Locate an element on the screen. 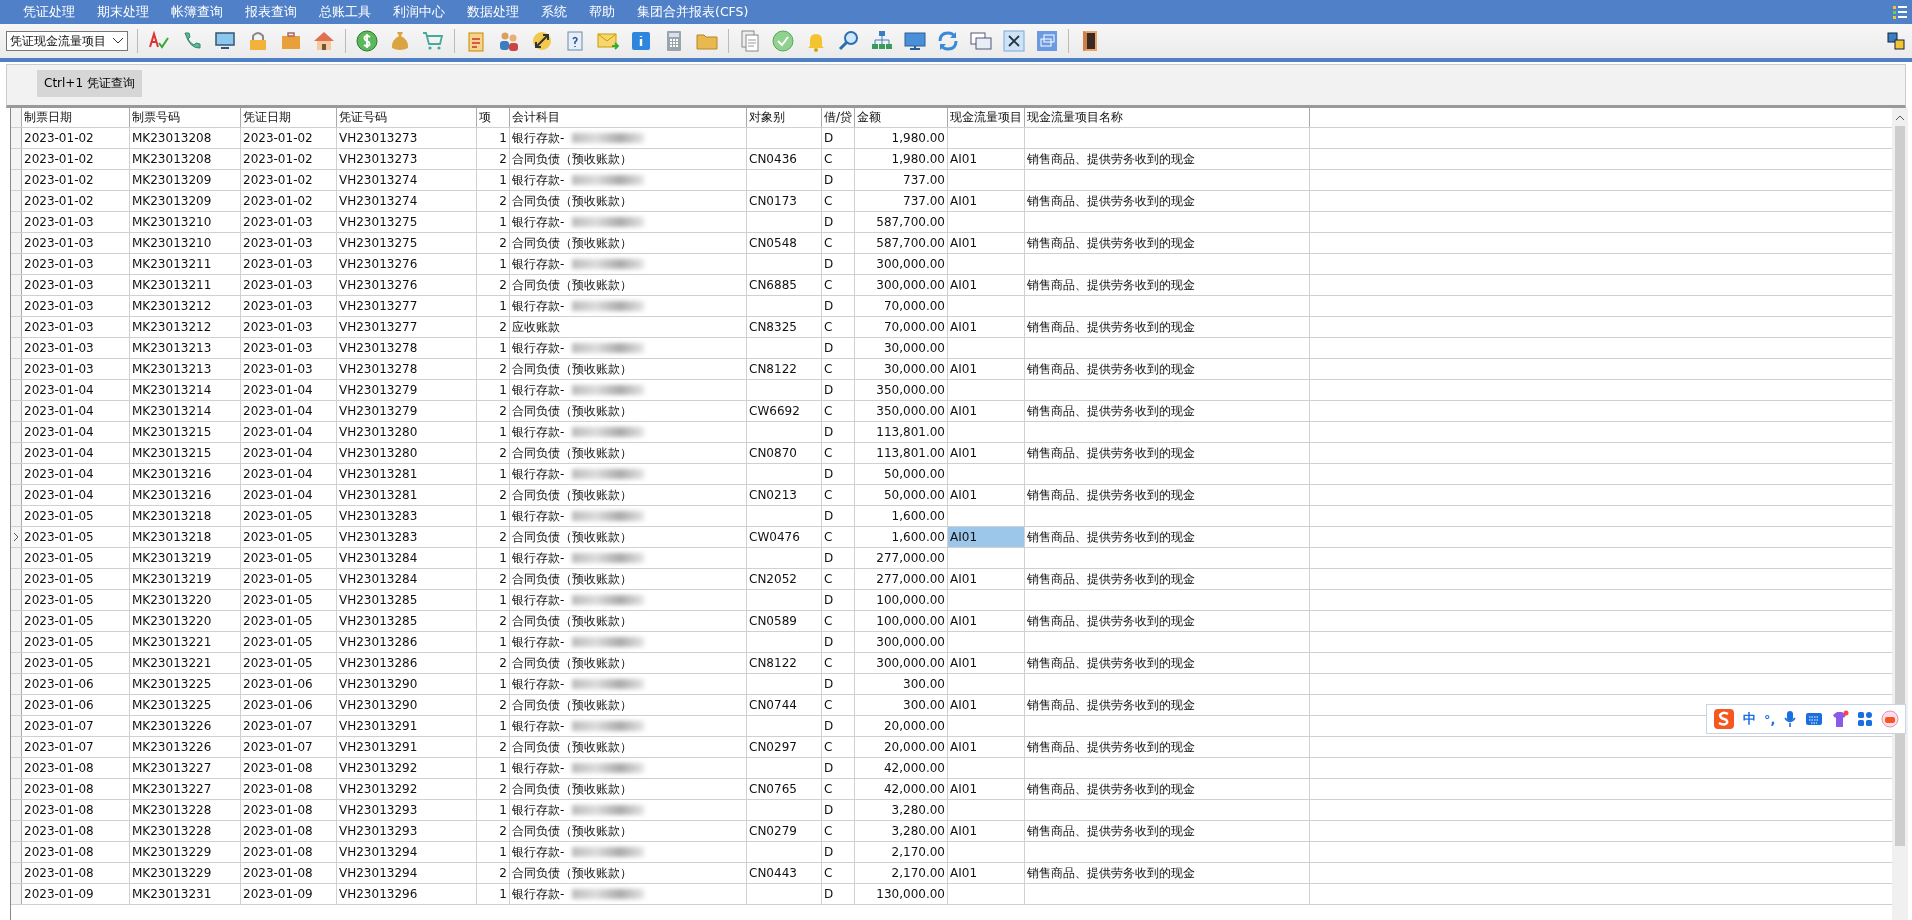  table-cell: CN0213 is located at coordinates (773, 495).